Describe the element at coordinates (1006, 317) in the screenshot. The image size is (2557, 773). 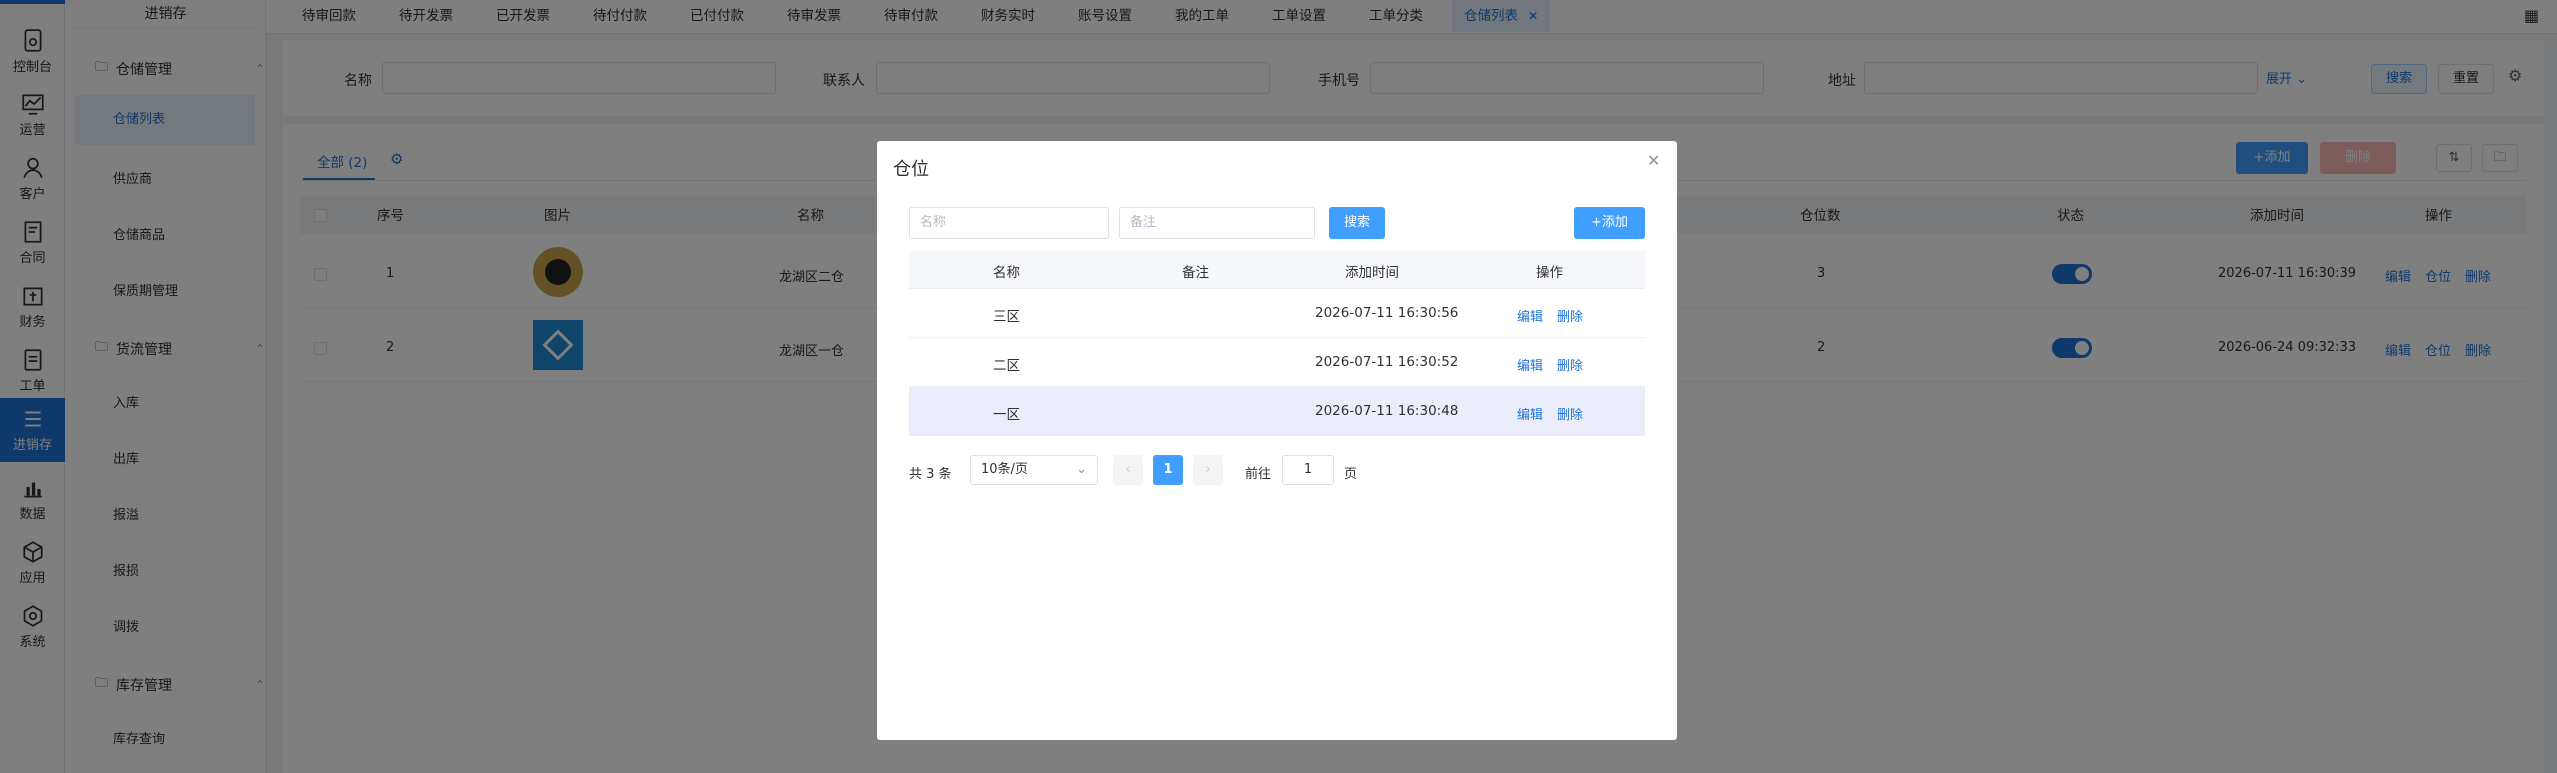
I see `slot-name: 三区` at that location.